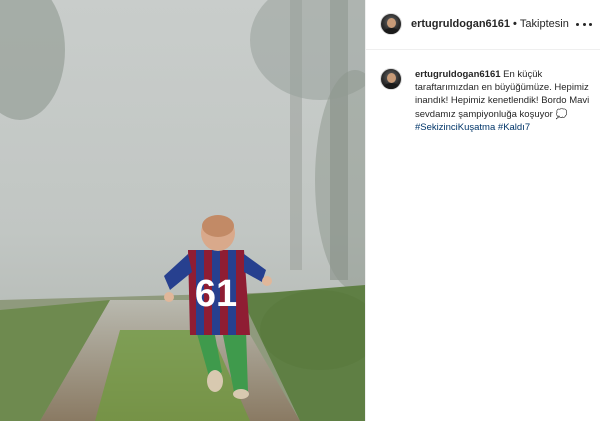 The height and width of the screenshot is (421, 600). What do you see at coordinates (460, 24) in the screenshot?
I see `author-username: ertugruldogan6161` at bounding box center [460, 24].